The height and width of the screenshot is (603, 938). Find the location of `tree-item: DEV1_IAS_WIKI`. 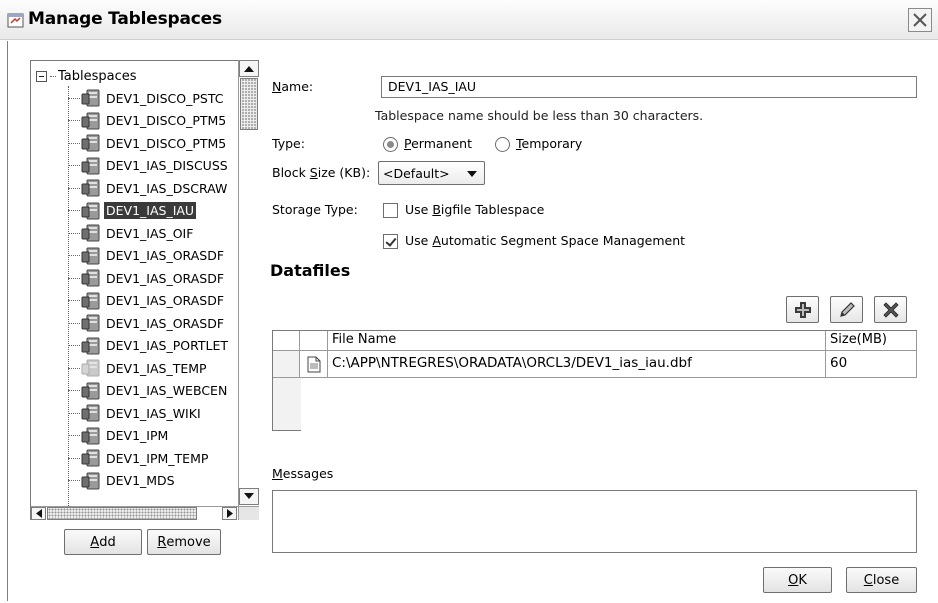

tree-item: DEV1_IAS_WIKI is located at coordinates (163, 413).